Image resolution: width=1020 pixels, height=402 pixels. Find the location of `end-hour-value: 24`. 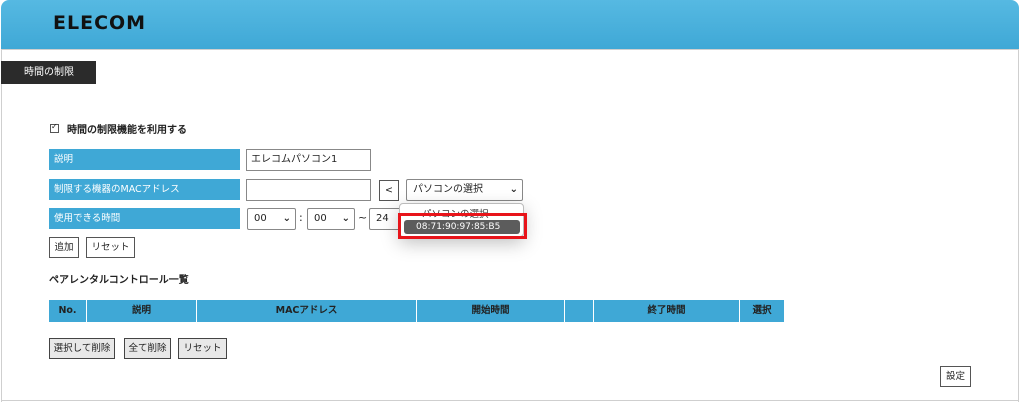

end-hour-value: 24 is located at coordinates (382, 218).